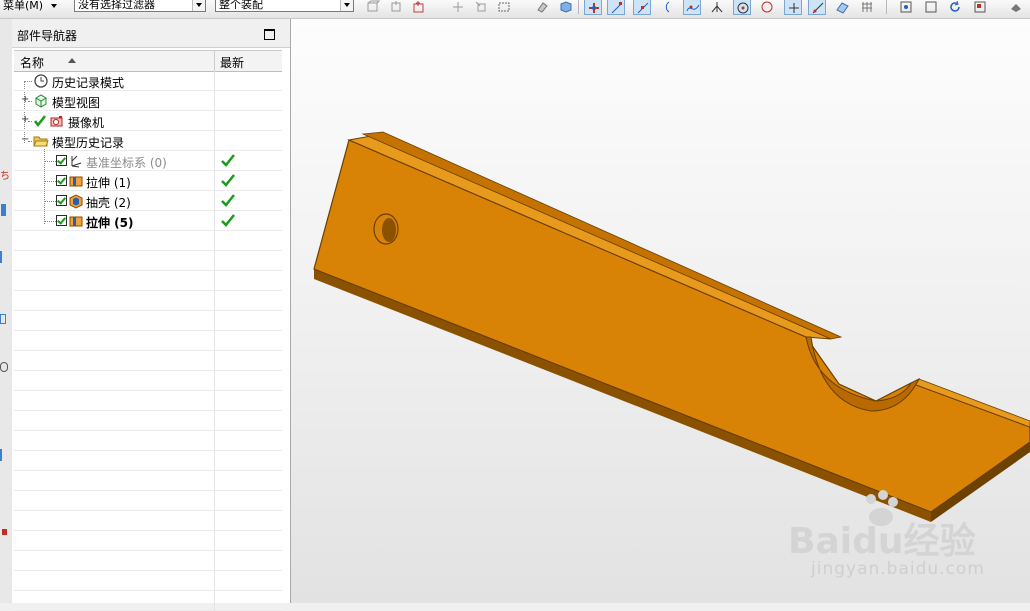  What do you see at coordinates (72, 60) in the screenshot?
I see `sort-ascending-icon` at bounding box center [72, 60].